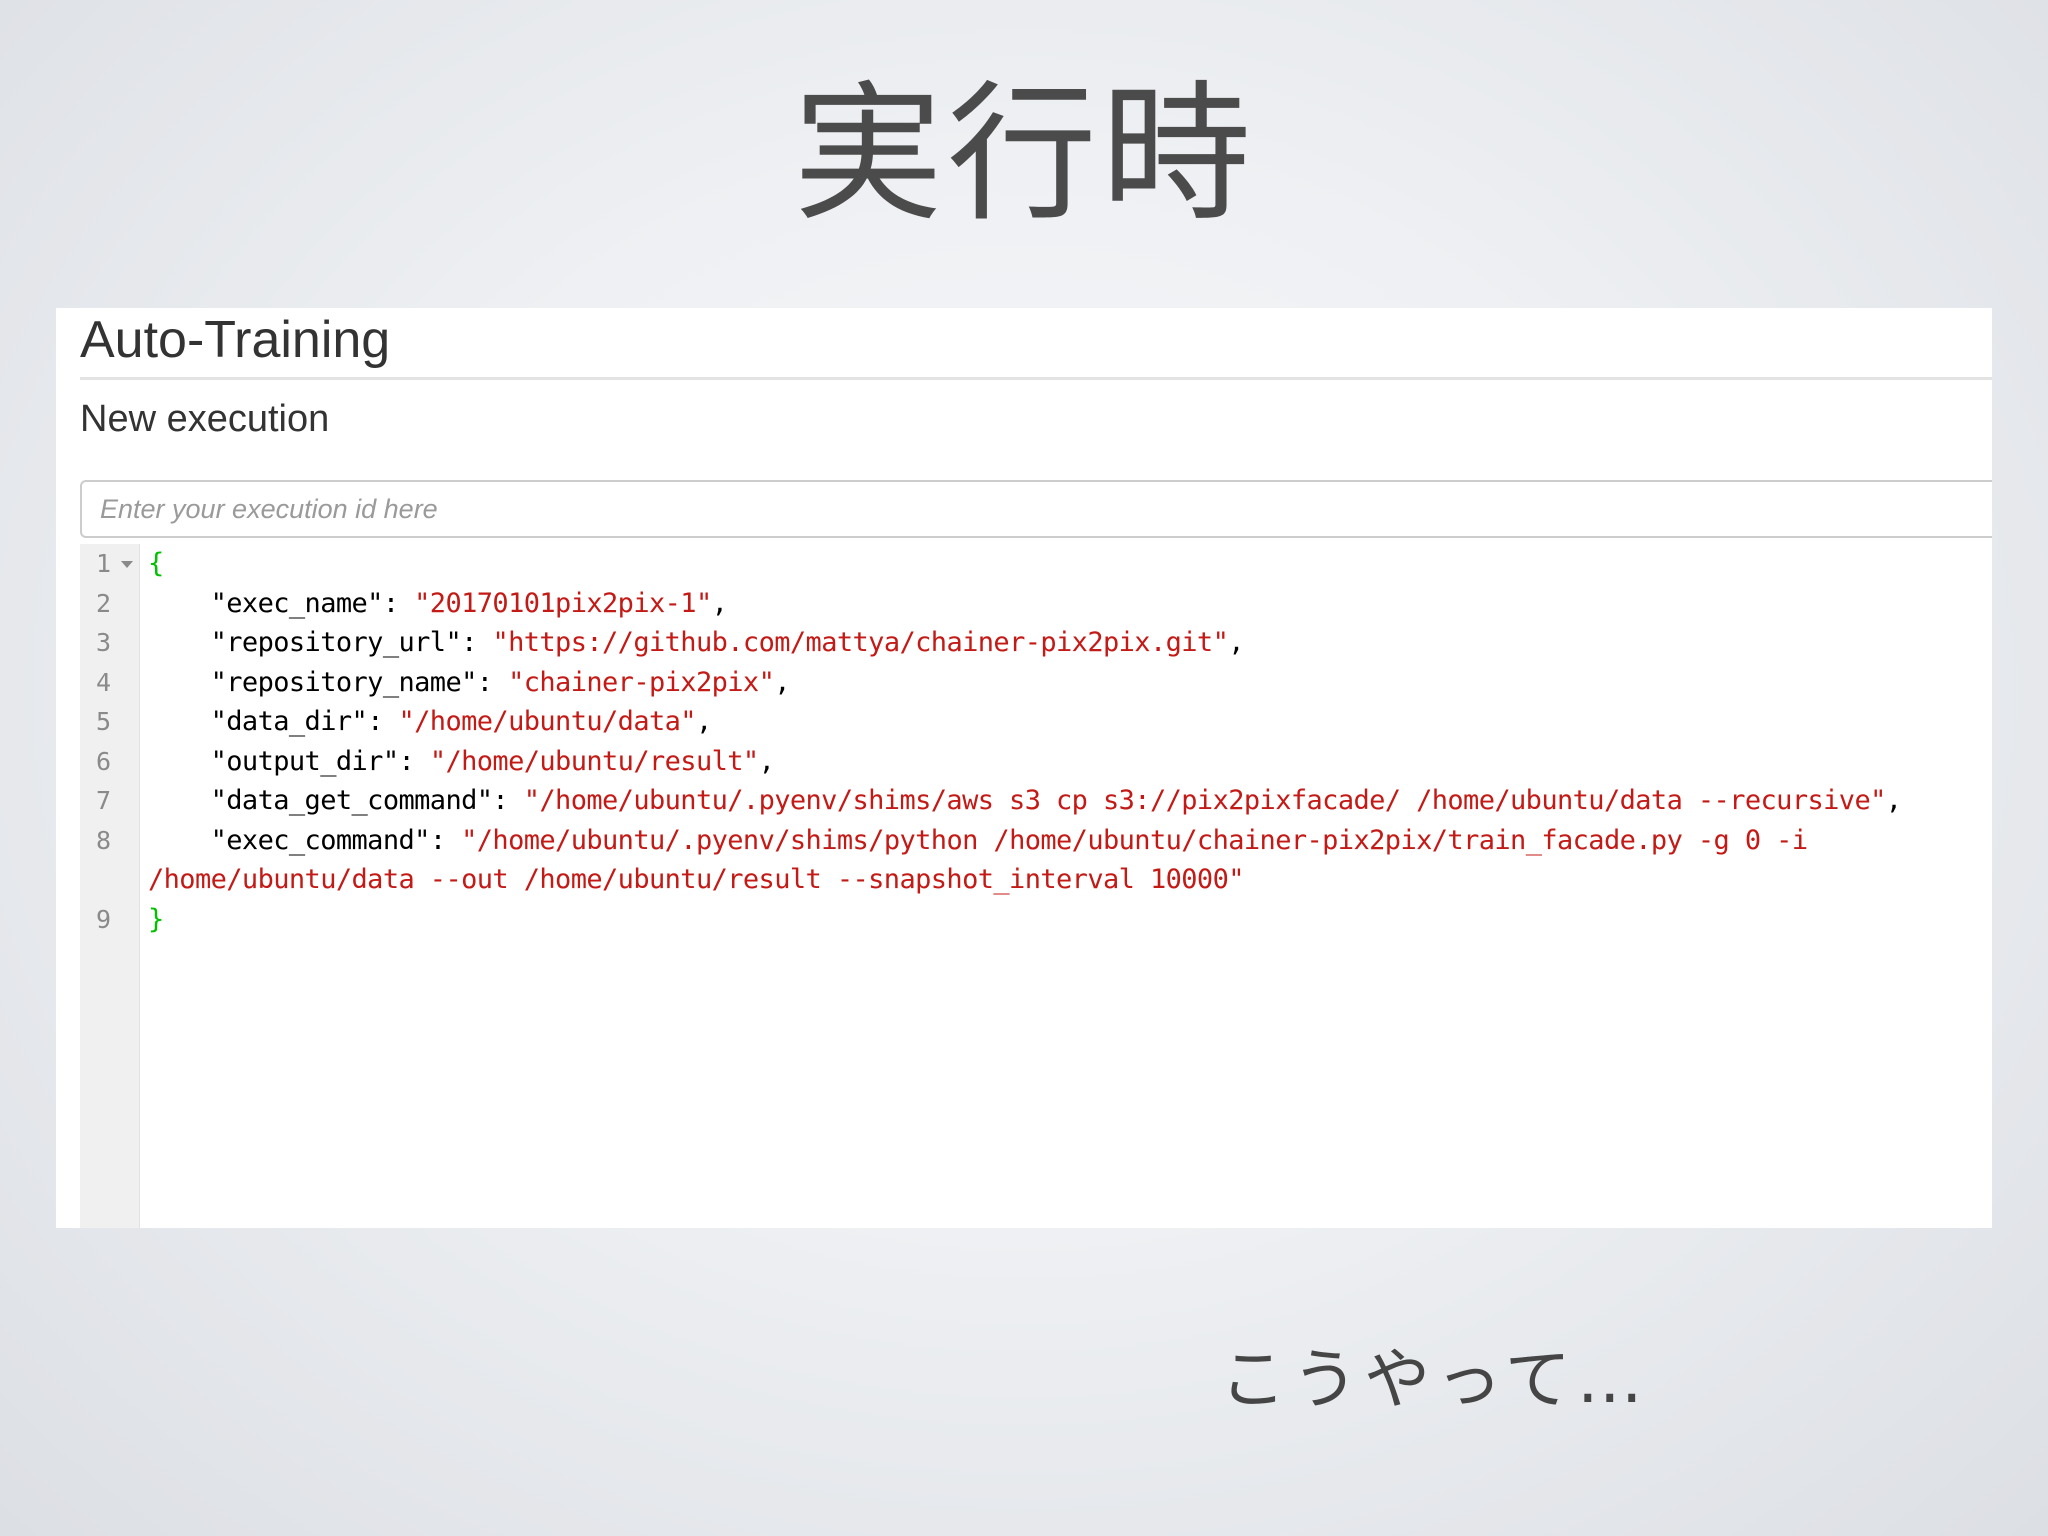 The height and width of the screenshot is (1536, 2048). I want to click on open-brace: {, so click(156, 563).